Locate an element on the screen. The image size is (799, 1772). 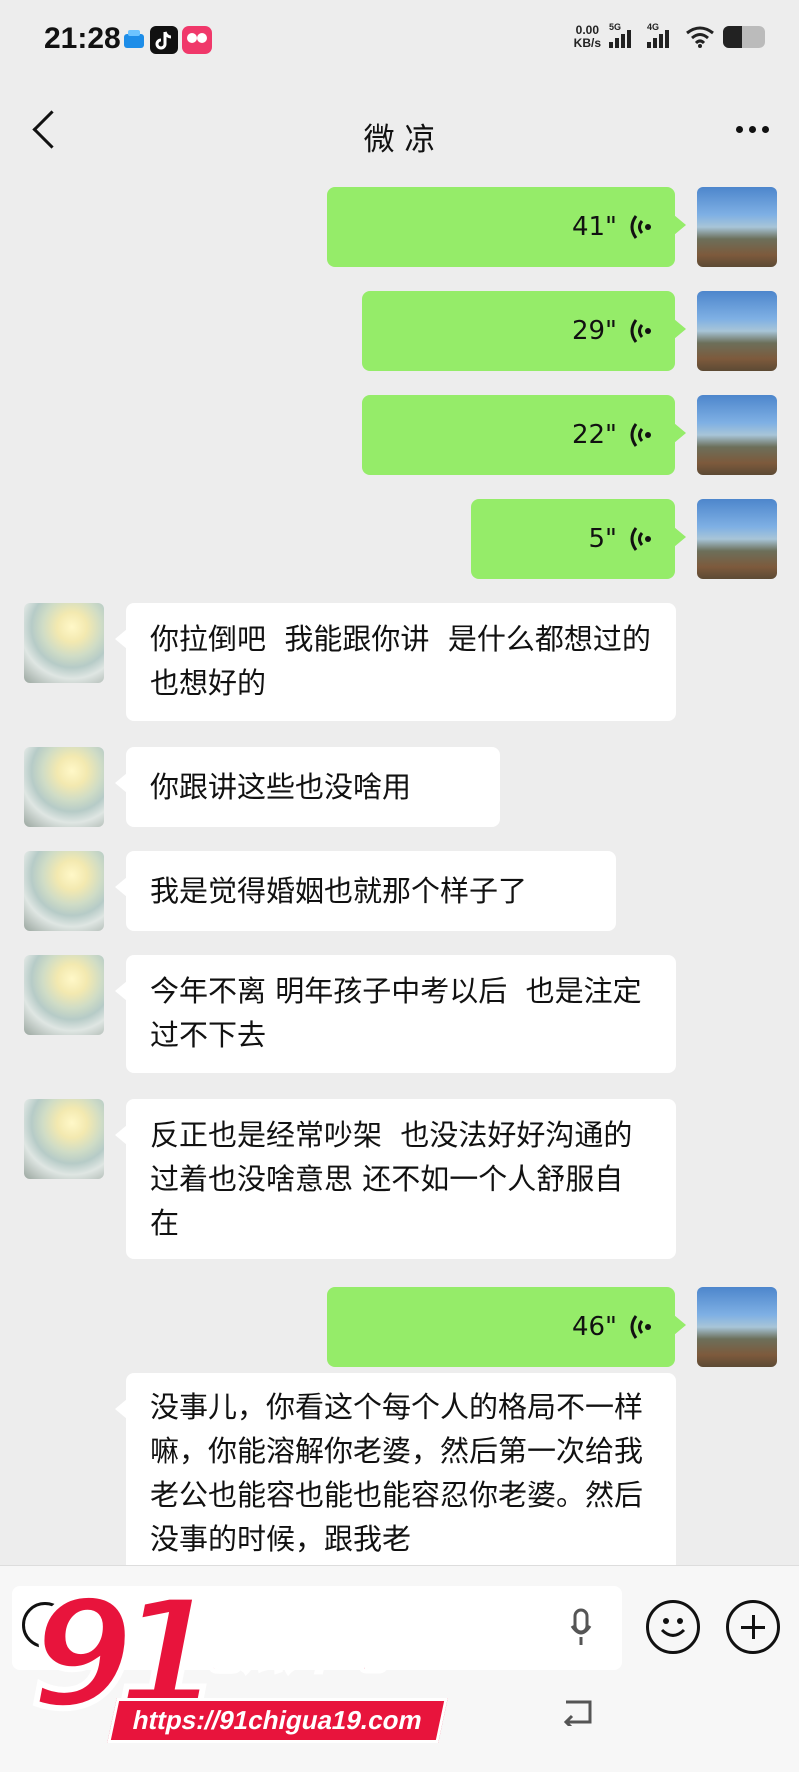
message-text: 今年不离 明年孩子中考以后 也是注定过不下去 is located at coordinates (396, 1013).